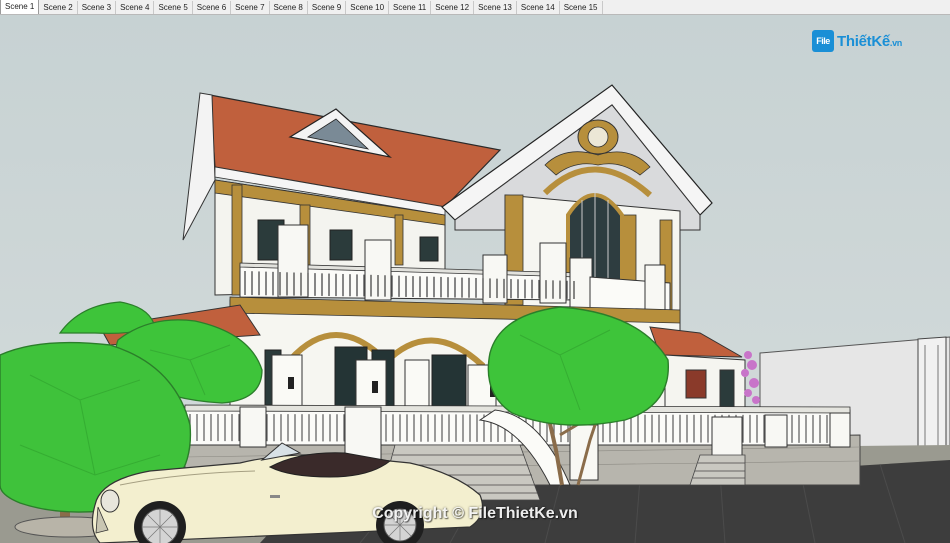 This screenshot has width=950, height=543. I want to click on brand-logo: File ThiếtKế.vn, so click(857, 41).